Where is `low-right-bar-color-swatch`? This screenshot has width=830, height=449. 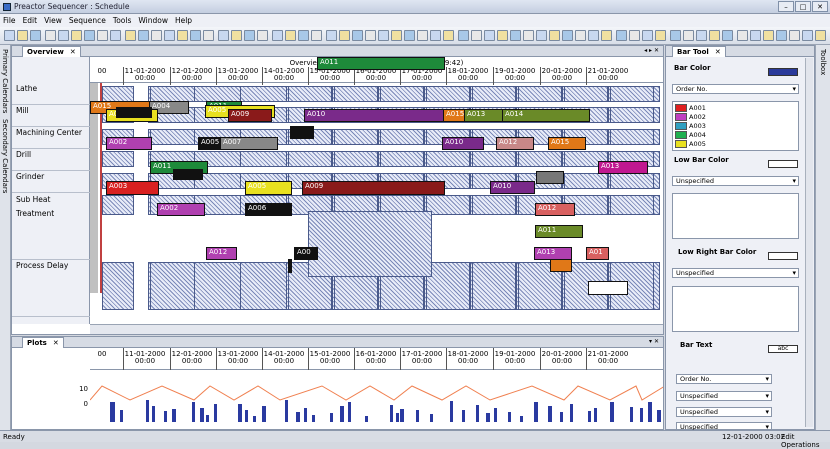 low-right-bar-color-swatch is located at coordinates (783, 256).